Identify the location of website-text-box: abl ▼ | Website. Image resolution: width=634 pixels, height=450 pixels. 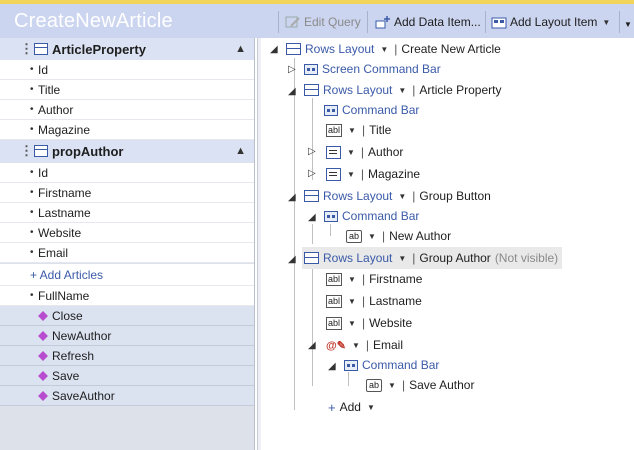
(369, 323).